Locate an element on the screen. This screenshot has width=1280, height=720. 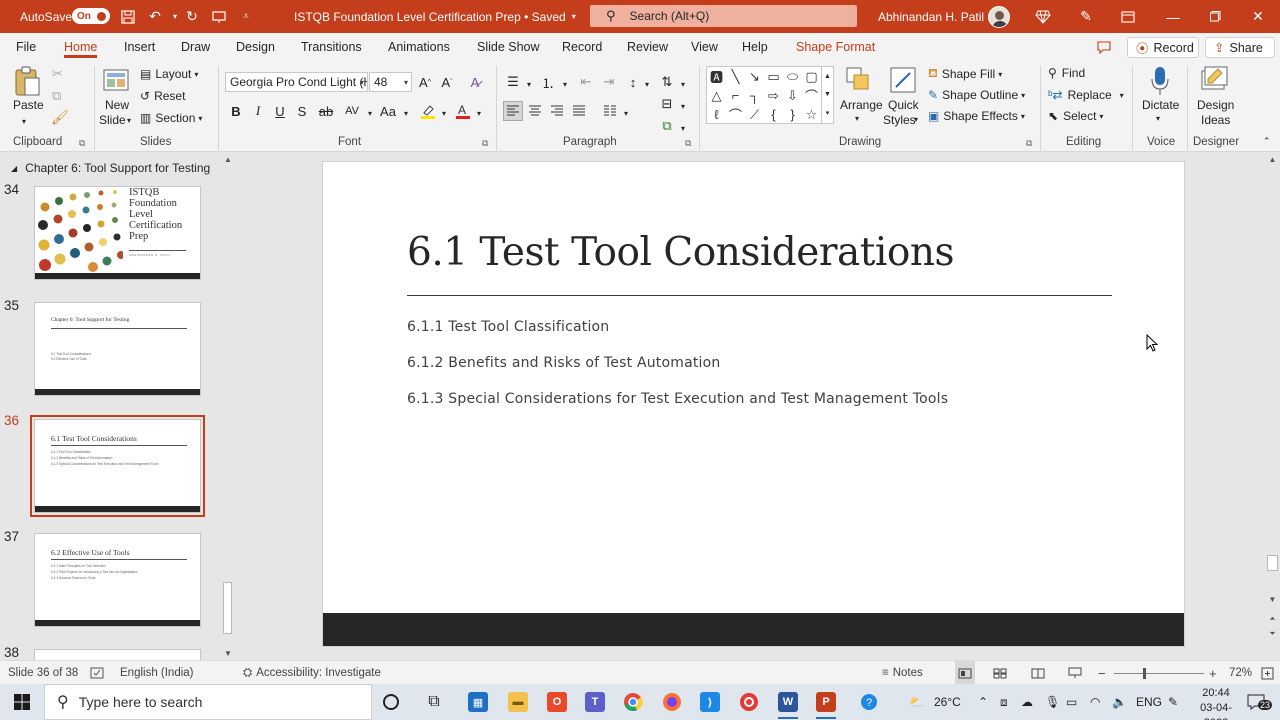
check-shape-icon: ⟋ is located at coordinates (754, 115).